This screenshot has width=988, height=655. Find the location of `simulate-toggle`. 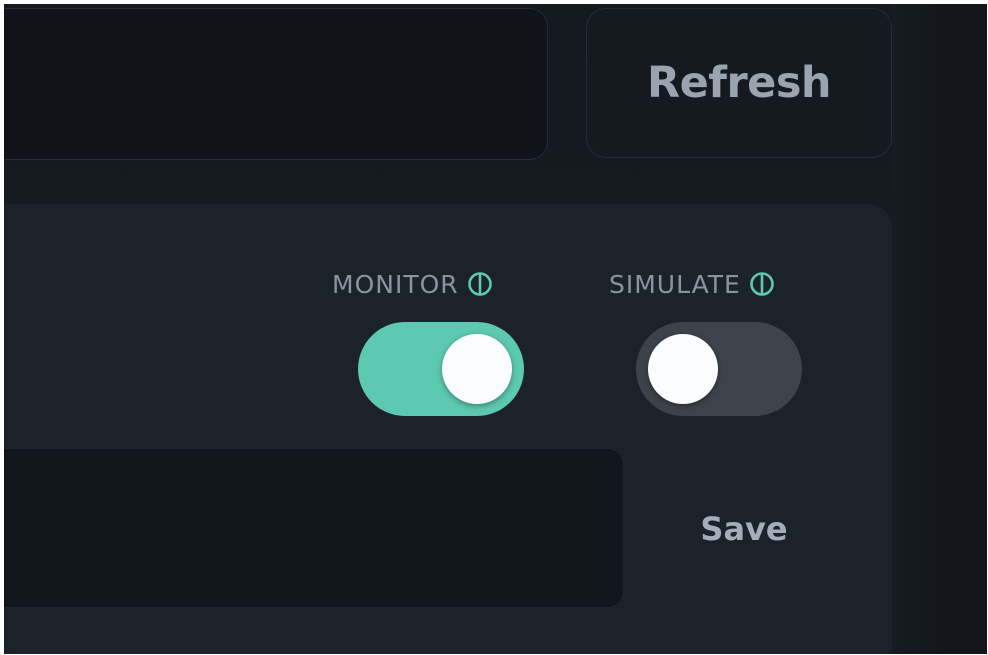

simulate-toggle is located at coordinates (719, 369).